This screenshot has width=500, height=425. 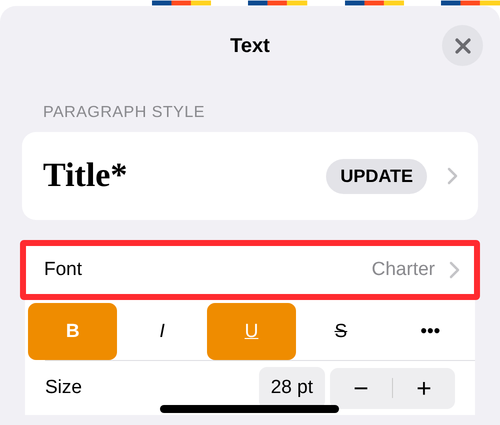 I want to click on section-heading: PARAGRAPH STYLE, so click(x=124, y=113).